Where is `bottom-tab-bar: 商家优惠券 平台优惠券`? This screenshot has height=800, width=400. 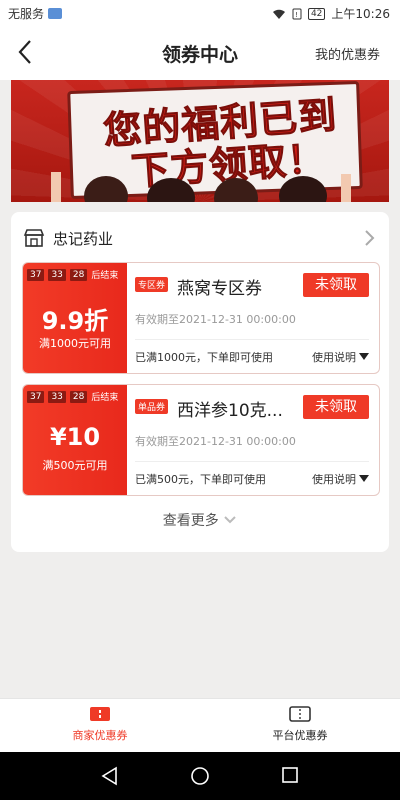
bottom-tab-bar: 商家优惠券 平台优惠券 is located at coordinates (200, 725).